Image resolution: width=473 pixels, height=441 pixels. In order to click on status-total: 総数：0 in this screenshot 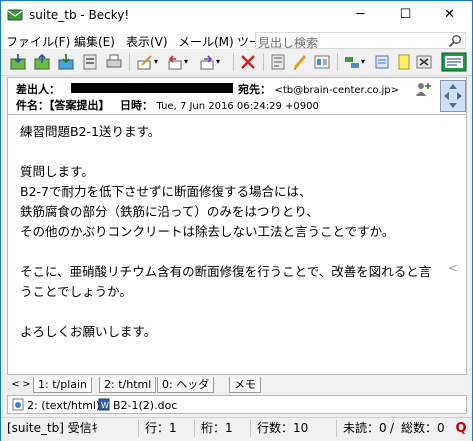, I will do `click(425, 428)`.